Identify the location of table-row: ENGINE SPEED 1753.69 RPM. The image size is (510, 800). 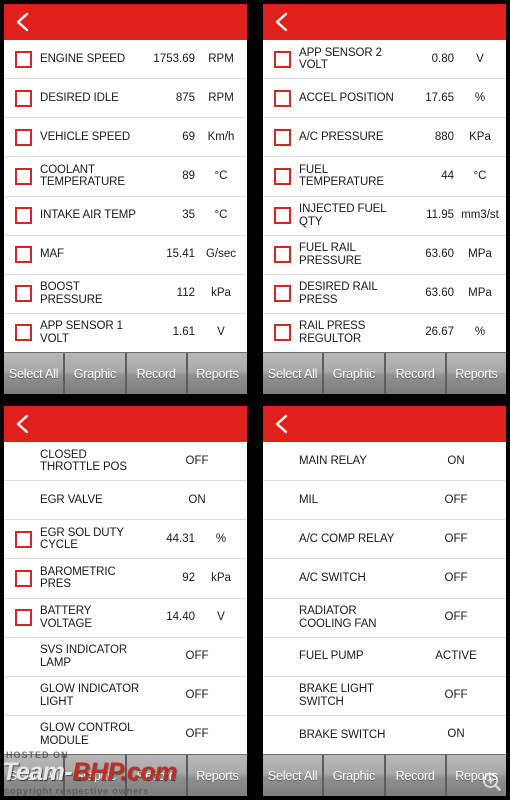
(125, 60).